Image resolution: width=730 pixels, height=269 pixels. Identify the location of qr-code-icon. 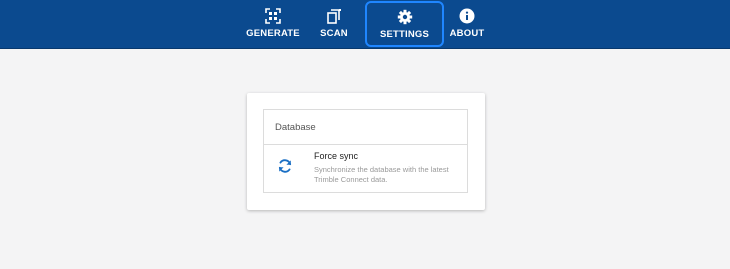
(273, 16).